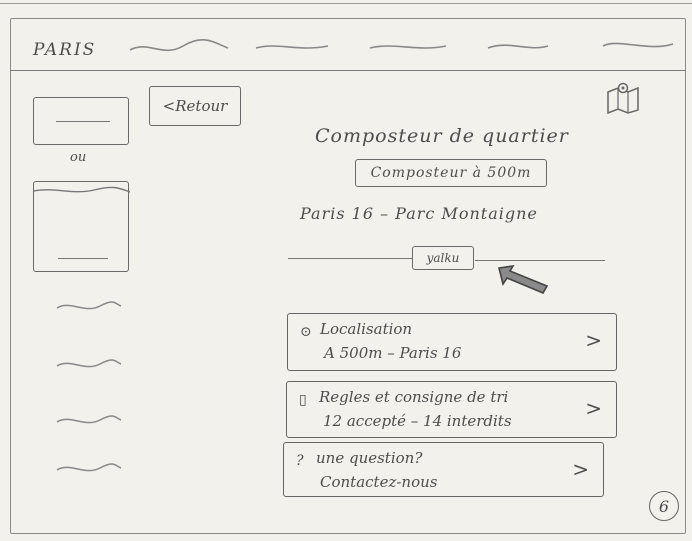 This screenshot has width=692, height=541. I want to click on location-icon: ⊙, so click(306, 332).